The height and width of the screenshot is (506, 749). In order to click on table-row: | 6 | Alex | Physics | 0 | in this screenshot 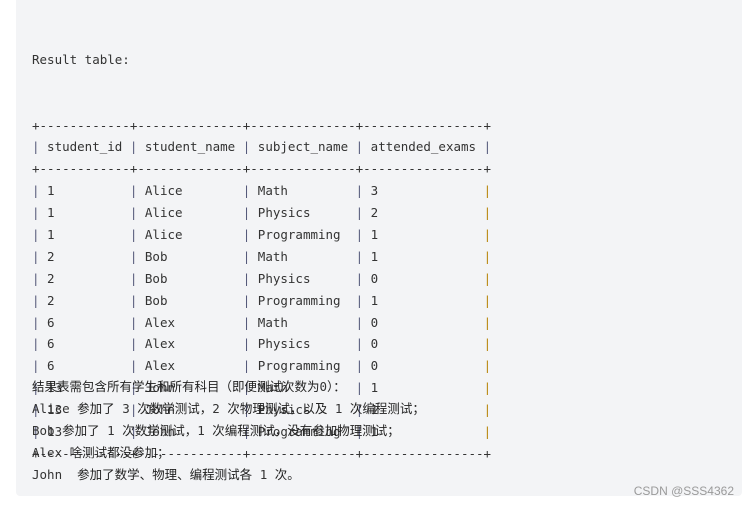, I will do `click(262, 344)`.